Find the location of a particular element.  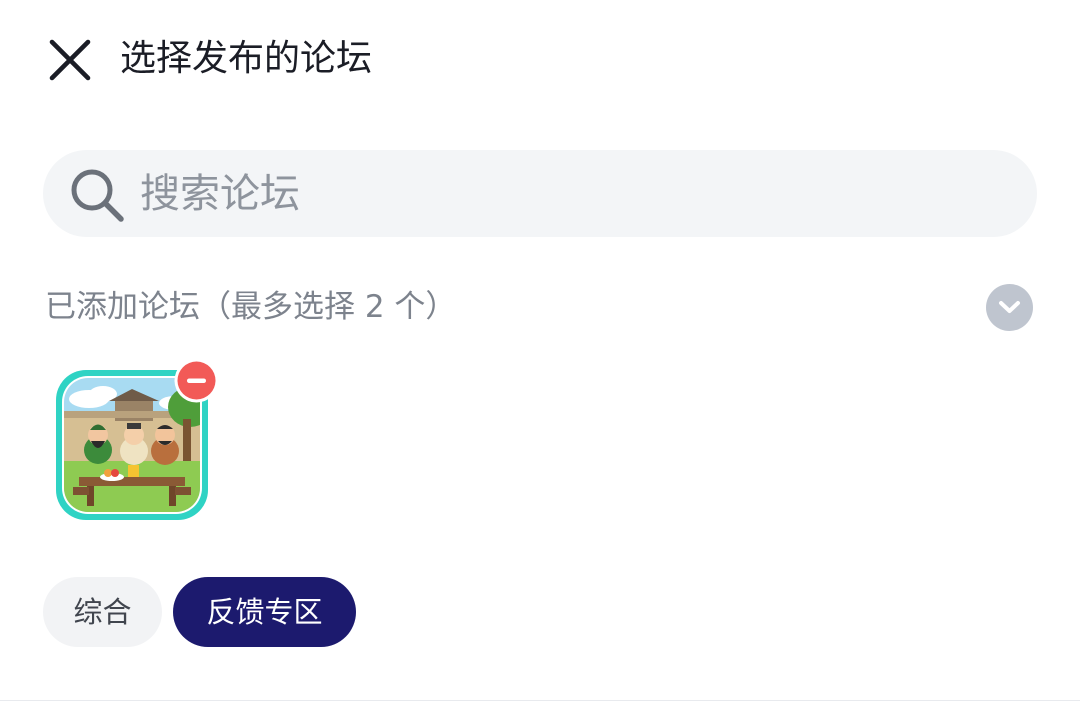

collapse-toggle-button is located at coordinates (1009, 307).